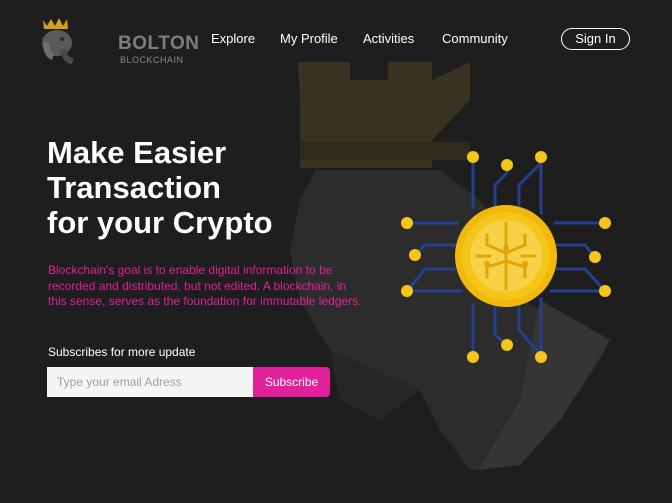 The width and height of the screenshot is (672, 503). I want to click on hero-title: Make Easier Transaction for your Crypto, so click(197, 187).